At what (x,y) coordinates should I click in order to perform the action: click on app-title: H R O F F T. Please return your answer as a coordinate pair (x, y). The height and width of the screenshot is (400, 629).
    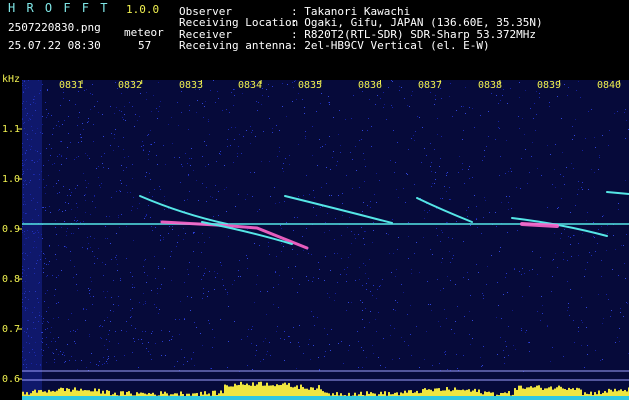
    Looking at the image, I should click on (59, 8).